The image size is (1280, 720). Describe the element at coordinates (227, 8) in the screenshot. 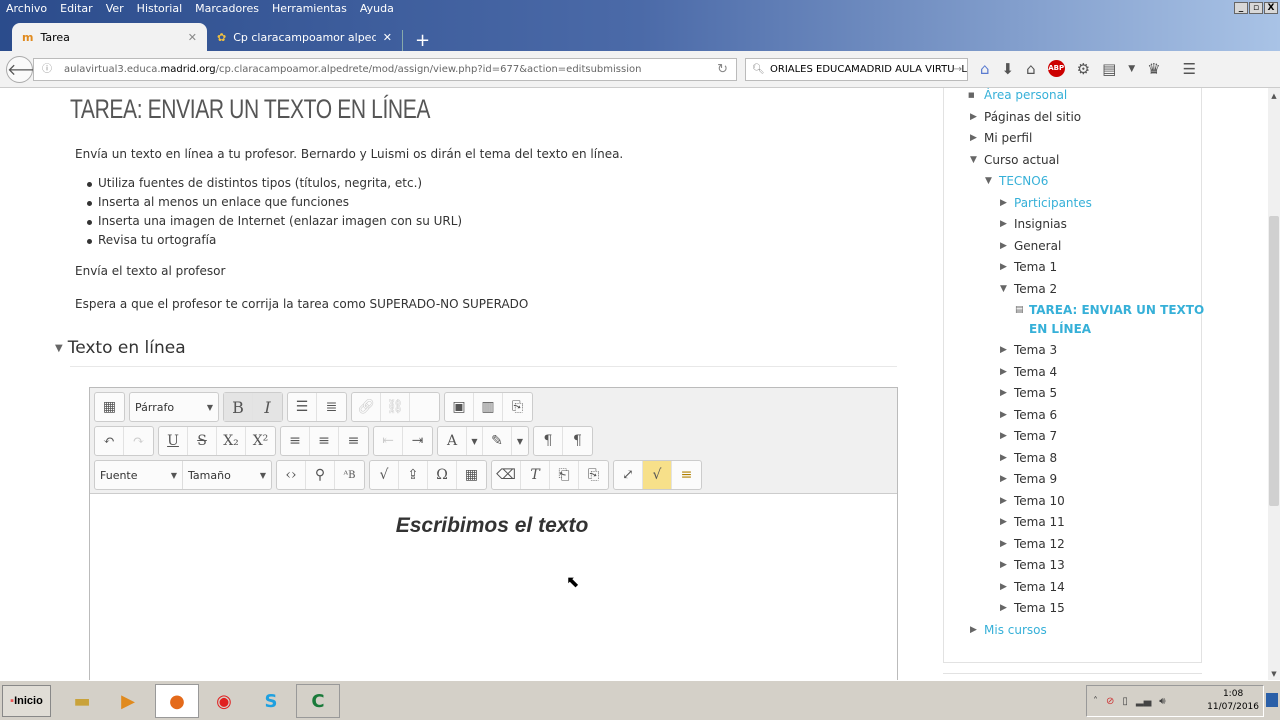

I see `menu-marcadores: Marcadores` at that location.